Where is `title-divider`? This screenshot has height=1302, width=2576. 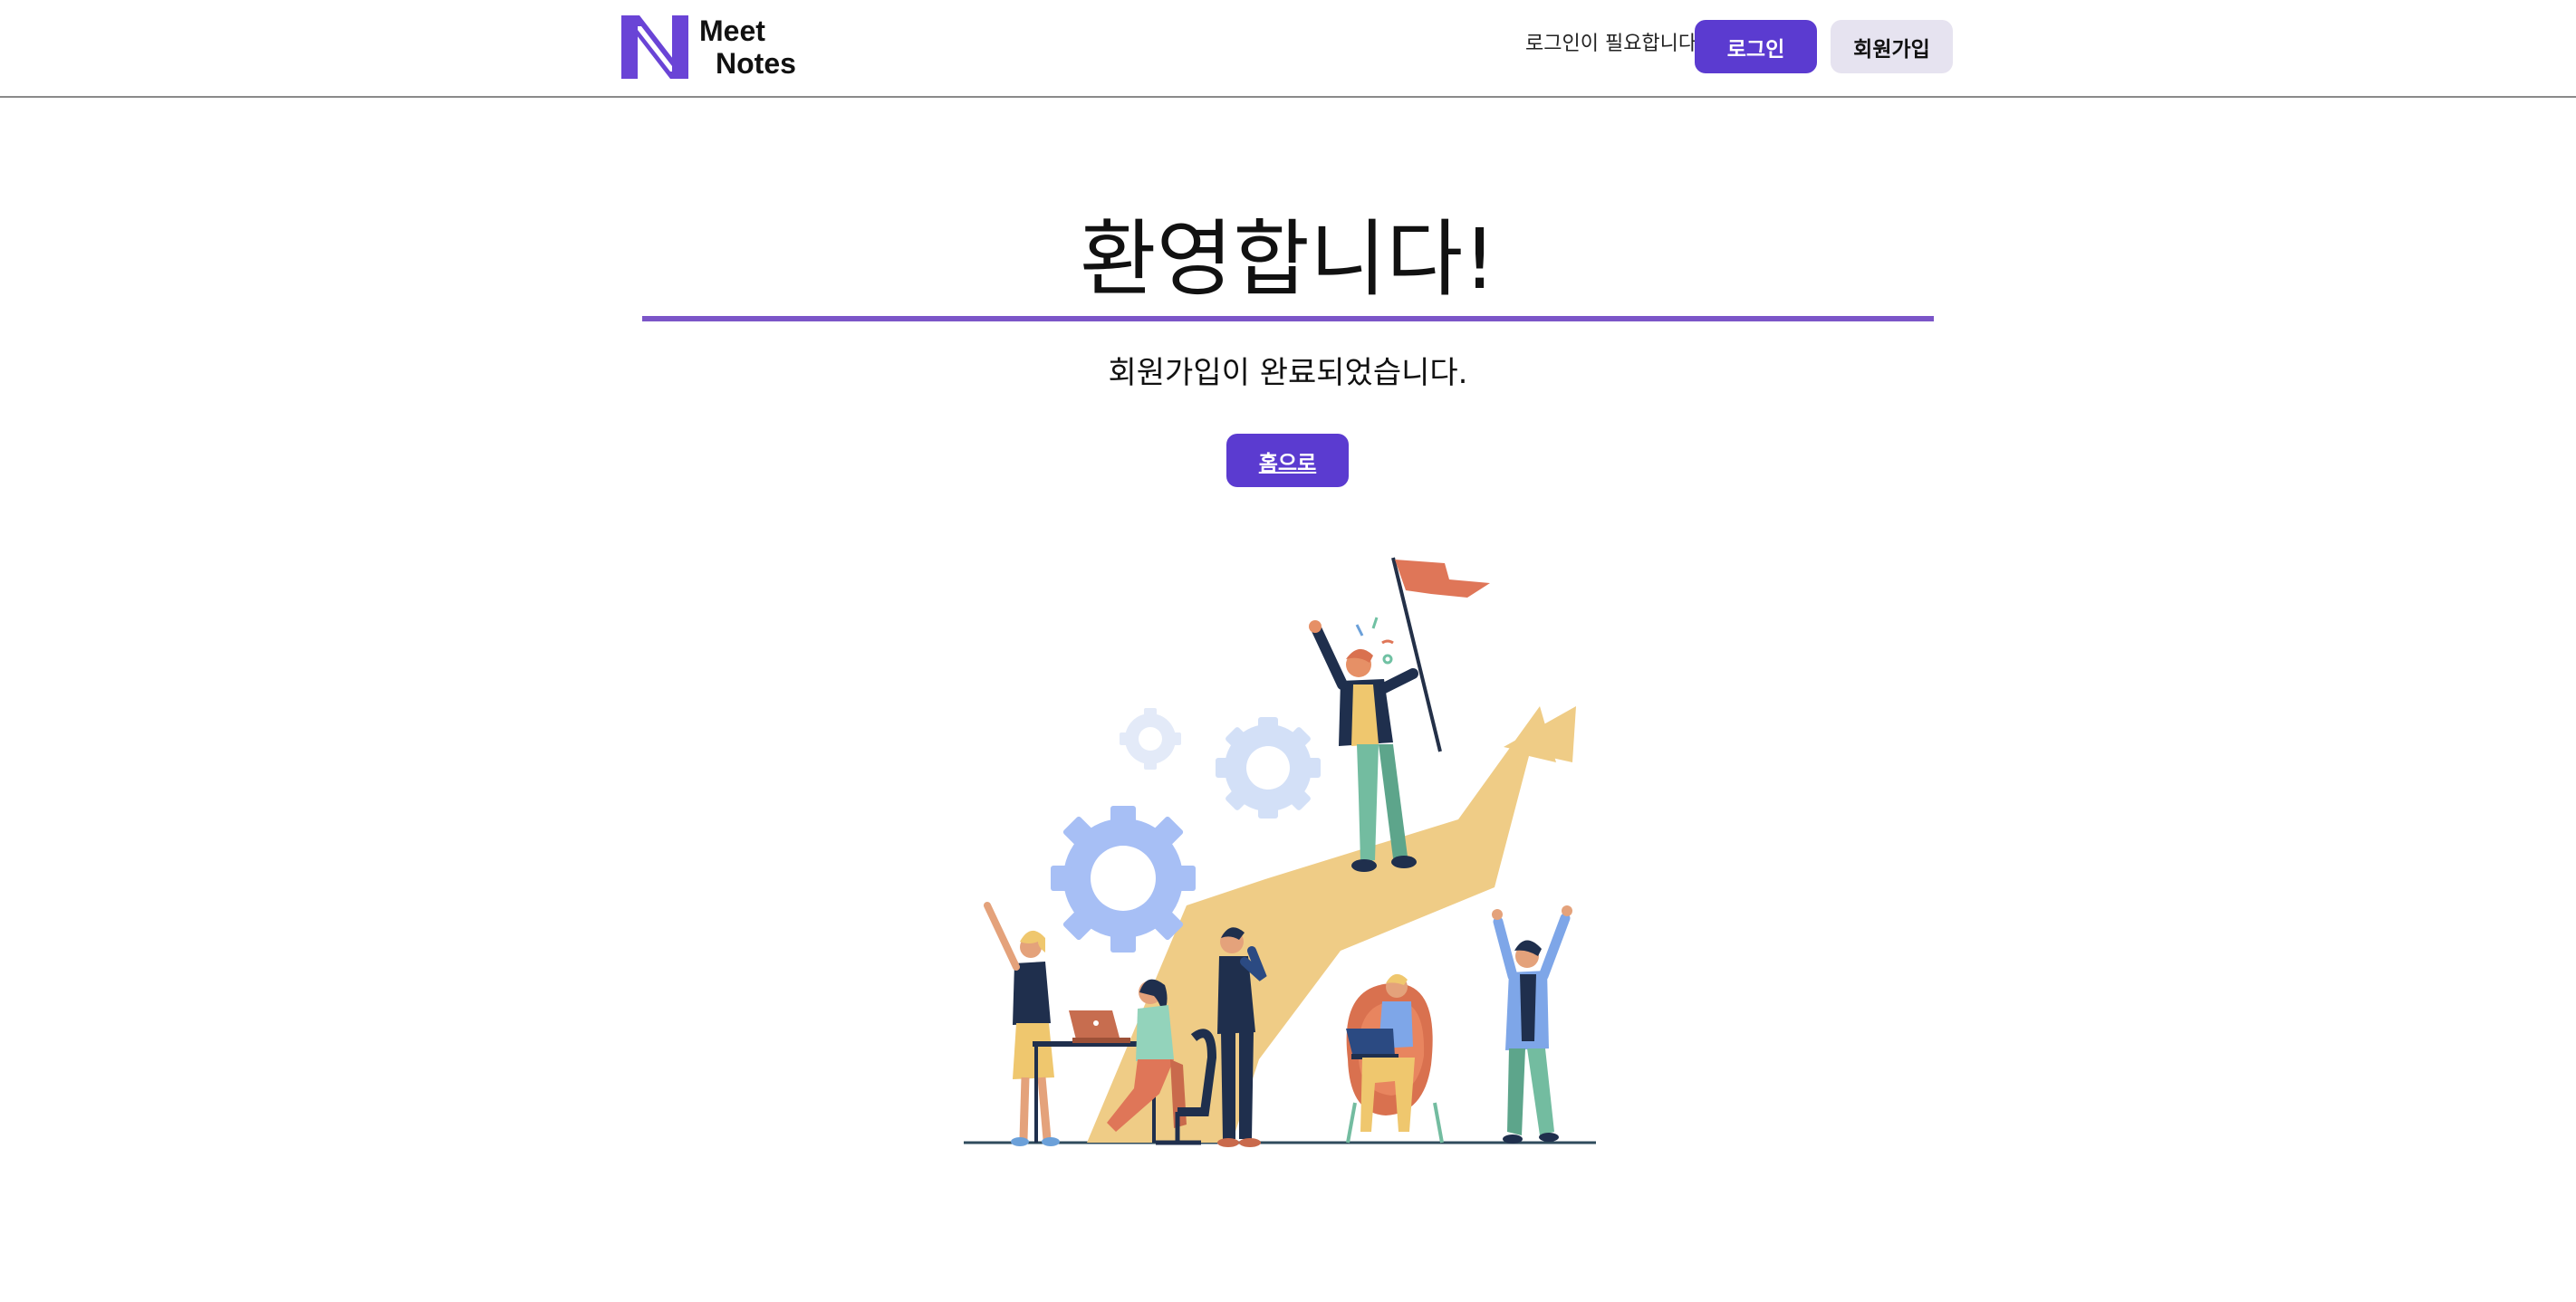
title-divider is located at coordinates (1288, 319).